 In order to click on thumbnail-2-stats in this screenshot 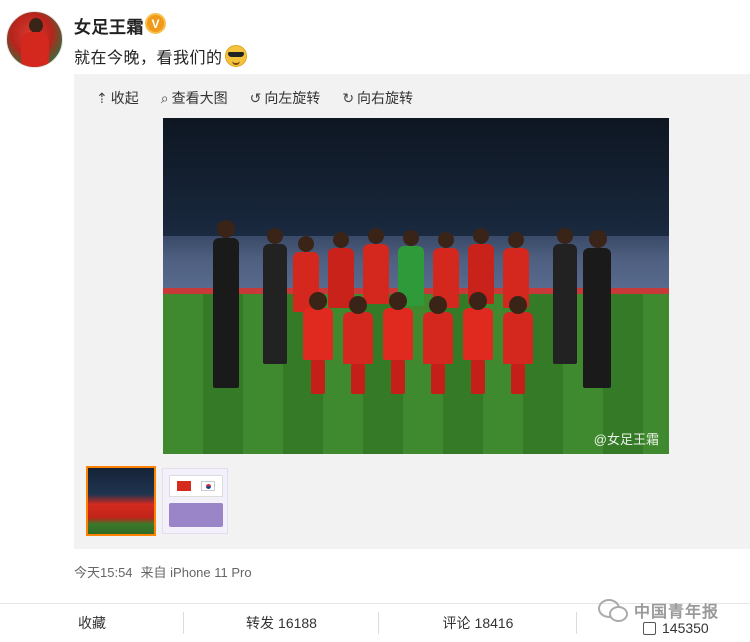, I will do `click(196, 515)`.